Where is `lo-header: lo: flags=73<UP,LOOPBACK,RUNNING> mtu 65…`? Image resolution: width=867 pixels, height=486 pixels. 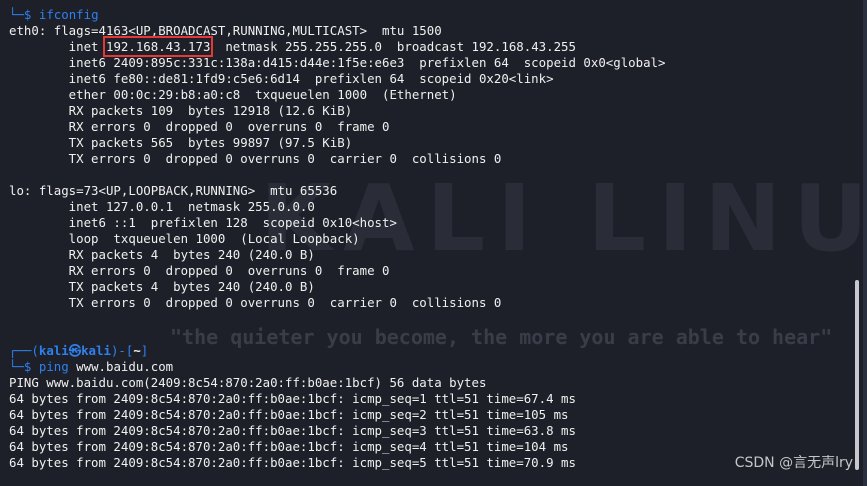 lo-header: lo: flags=73<UP,LOOPBACK,RUNNING> mtu 65… is located at coordinates (173, 190).